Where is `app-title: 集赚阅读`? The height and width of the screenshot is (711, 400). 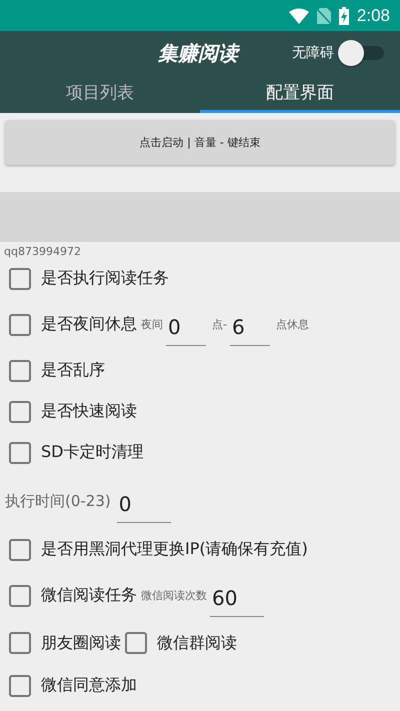 app-title: 集赚阅读 is located at coordinates (198, 53).